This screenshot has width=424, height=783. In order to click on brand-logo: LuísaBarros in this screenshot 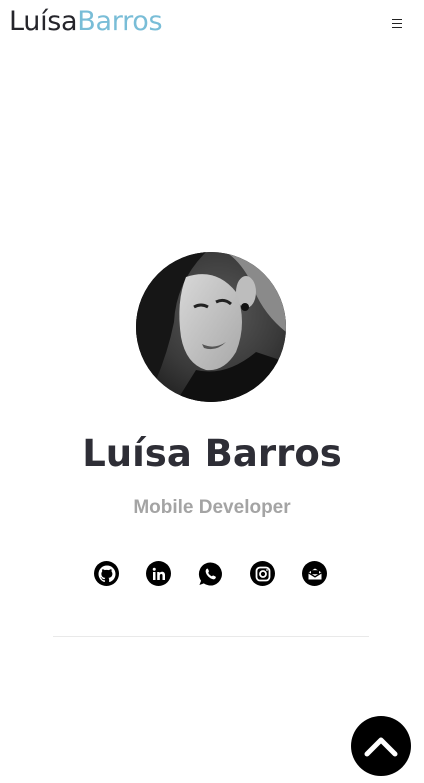, I will do `click(86, 22)`.